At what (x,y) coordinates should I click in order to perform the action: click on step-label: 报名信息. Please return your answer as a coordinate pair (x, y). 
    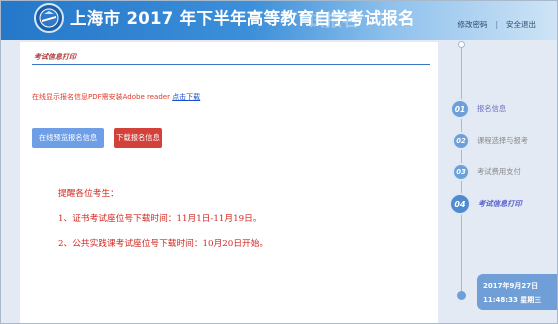
    Looking at the image, I should click on (492, 108).